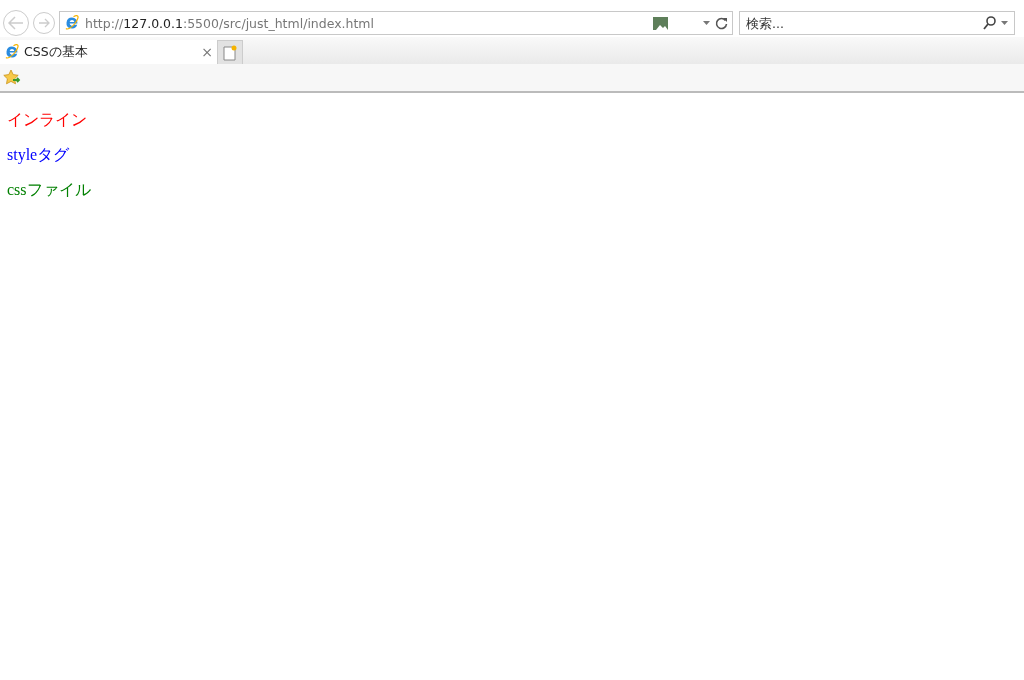 This screenshot has width=1024, height=680. What do you see at coordinates (721, 23) in the screenshot?
I see `refresh-icon` at bounding box center [721, 23].